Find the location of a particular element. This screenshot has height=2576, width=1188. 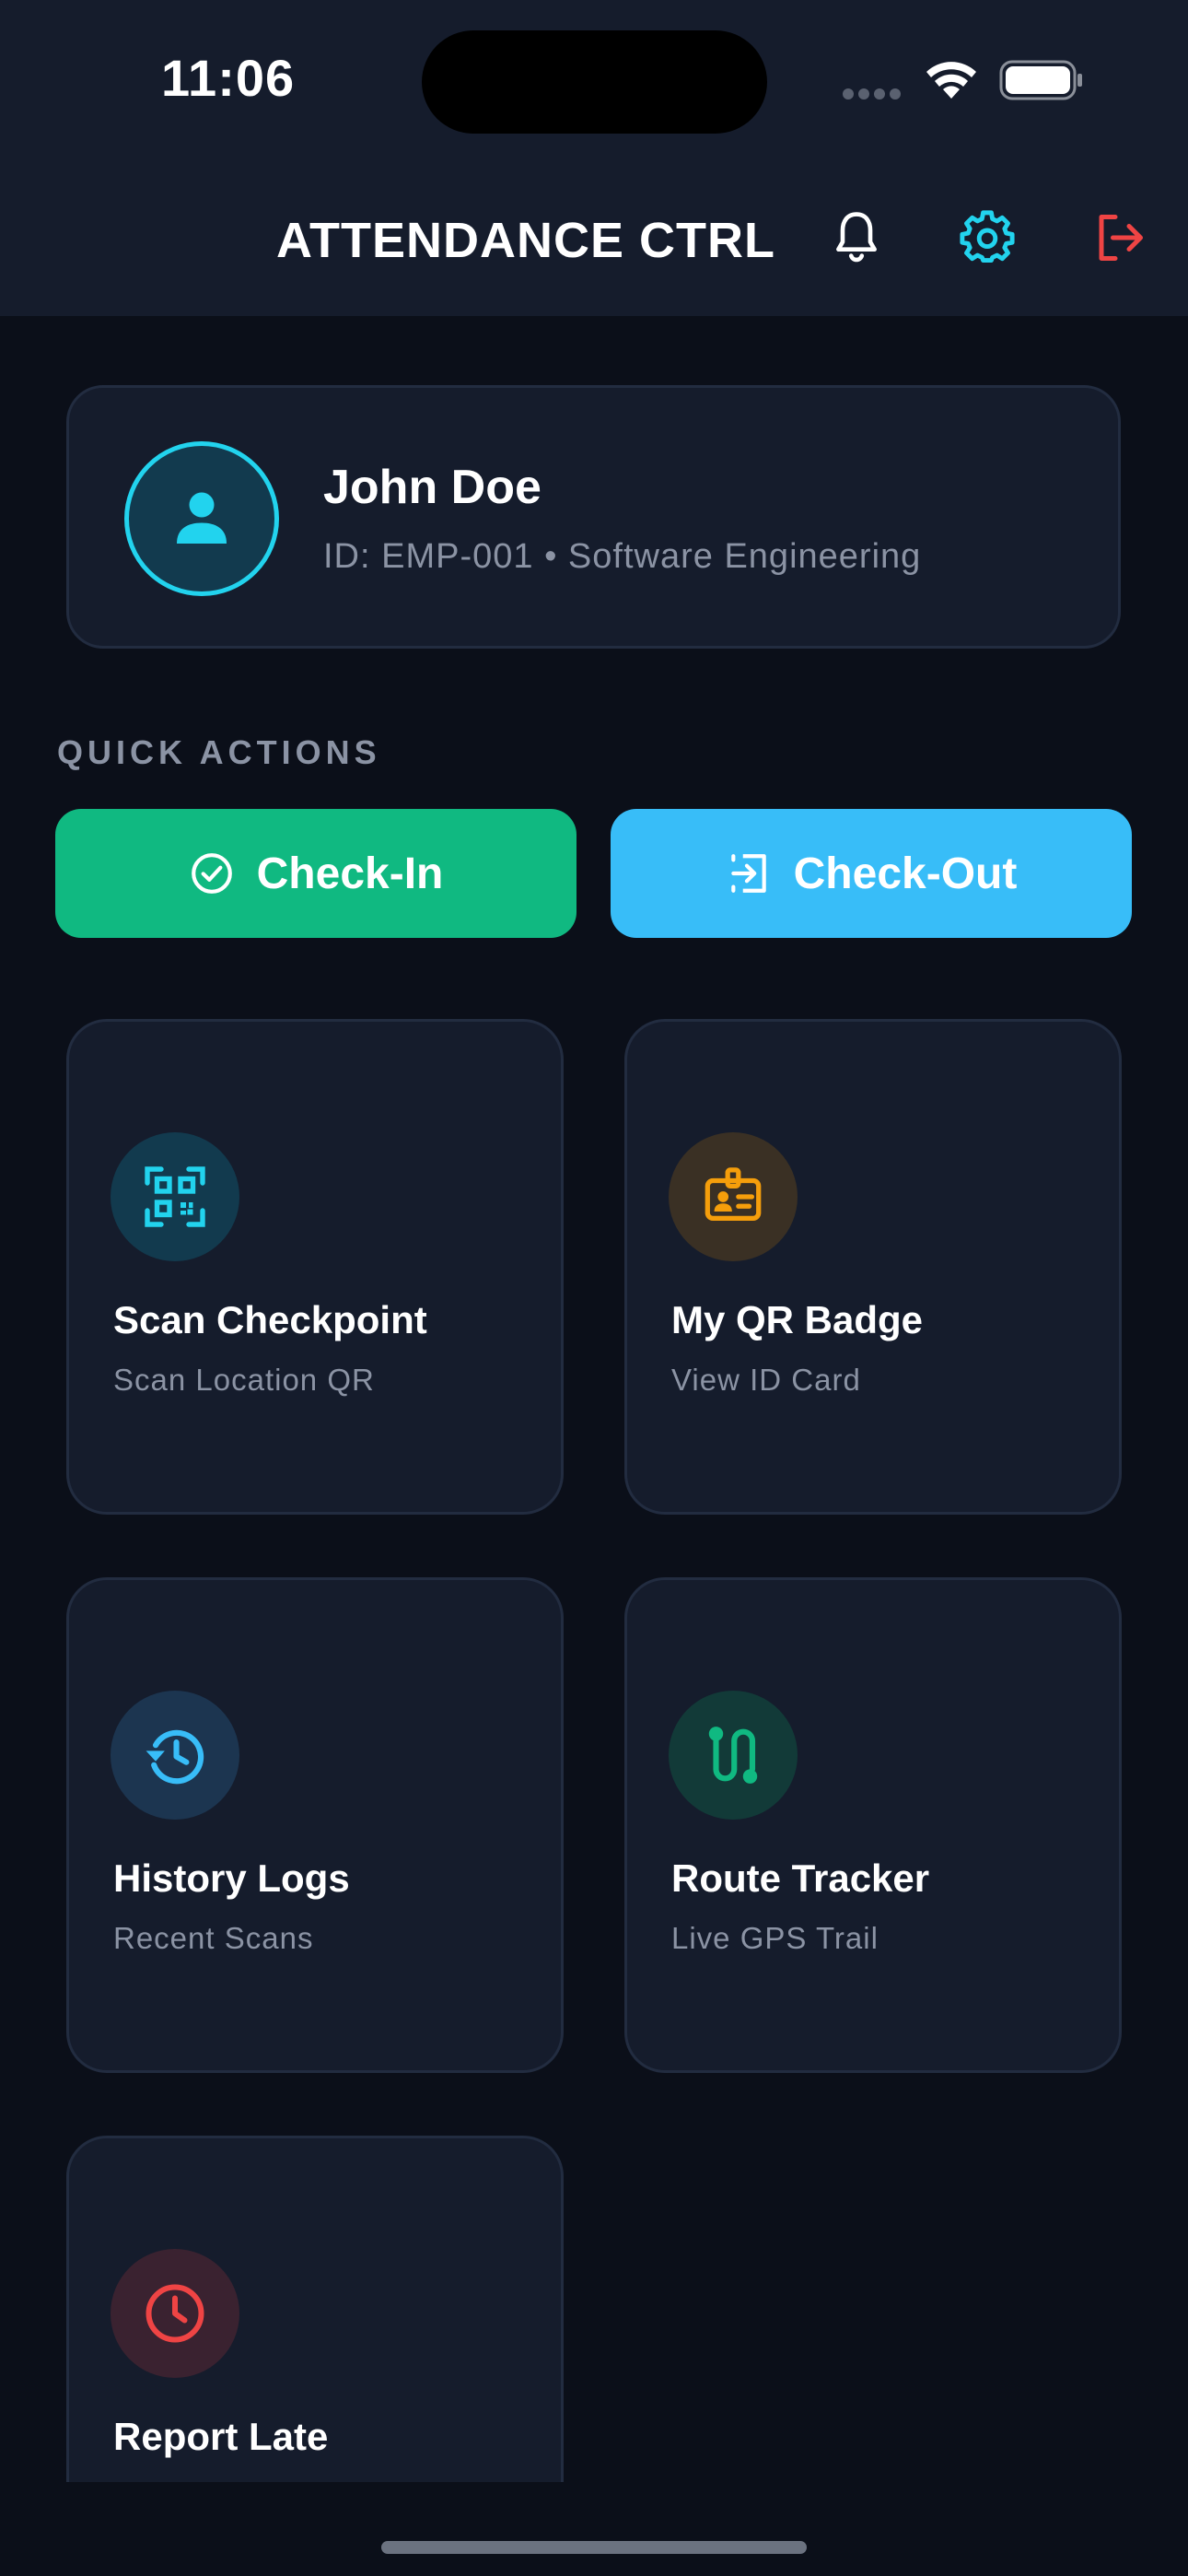

avatar is located at coordinates (201, 518).